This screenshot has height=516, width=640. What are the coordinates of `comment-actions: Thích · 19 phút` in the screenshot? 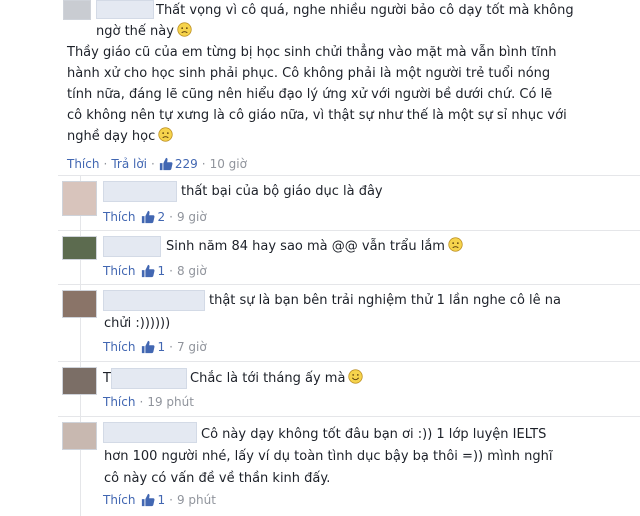 It's located at (148, 402).